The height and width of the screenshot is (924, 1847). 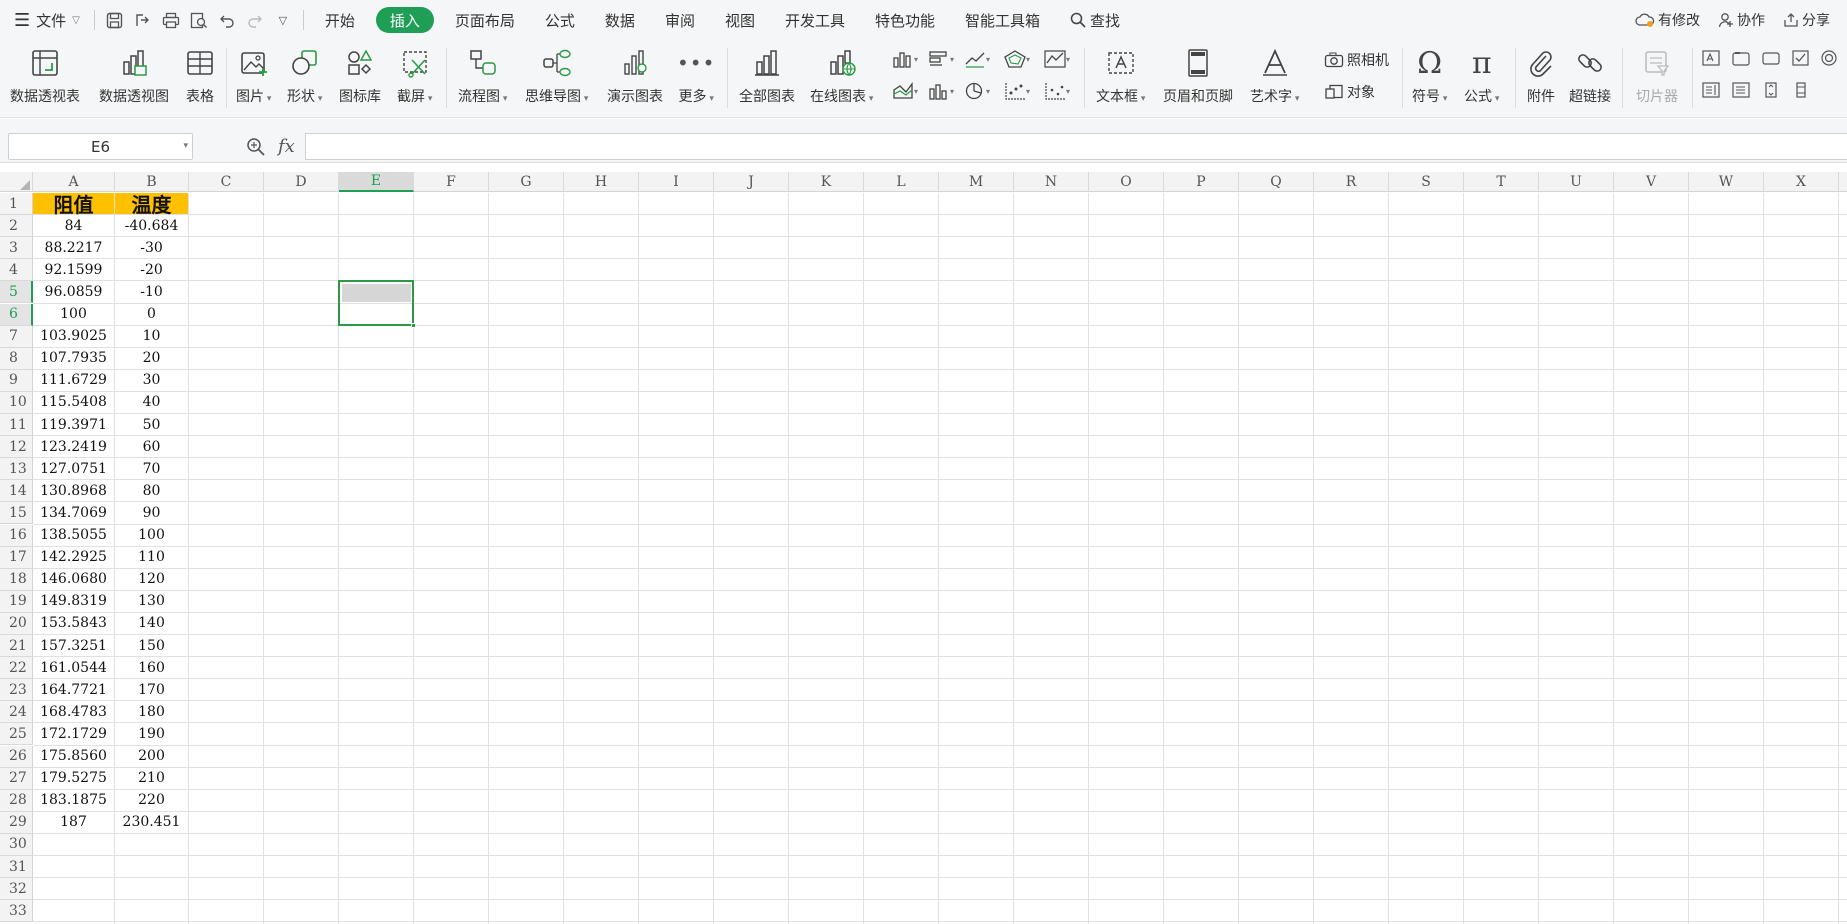 I want to click on cell-a15: 134.7069, so click(x=73, y=512).